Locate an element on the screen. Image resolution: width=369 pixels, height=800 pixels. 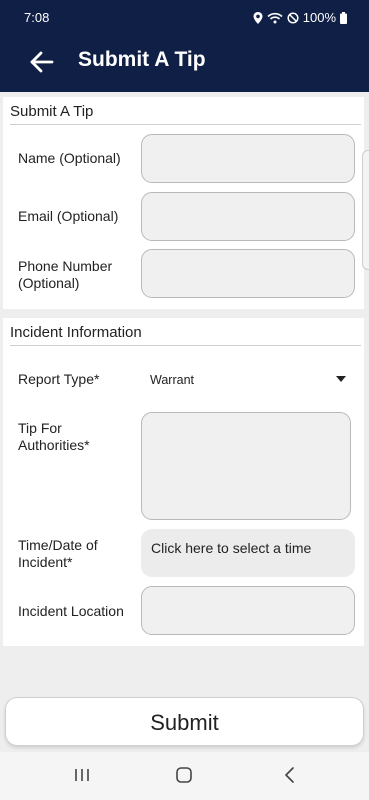
dropdown-arrow-icon is located at coordinates (341, 379).